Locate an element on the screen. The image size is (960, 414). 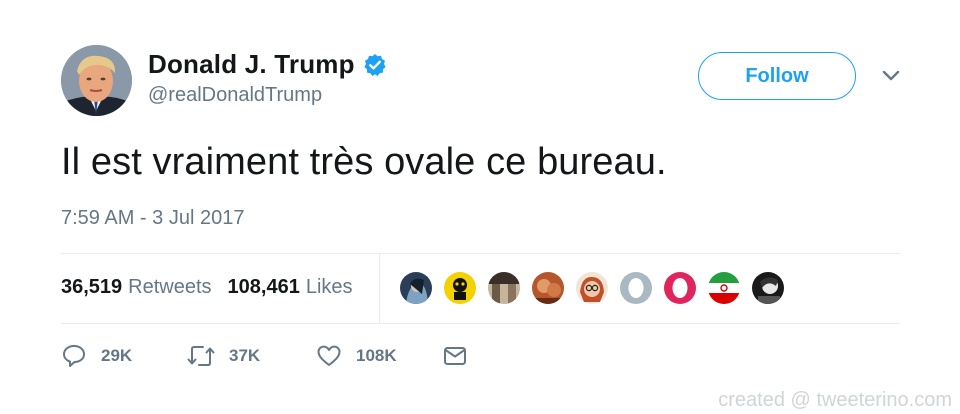
follow-button: Follow is located at coordinates (777, 76).